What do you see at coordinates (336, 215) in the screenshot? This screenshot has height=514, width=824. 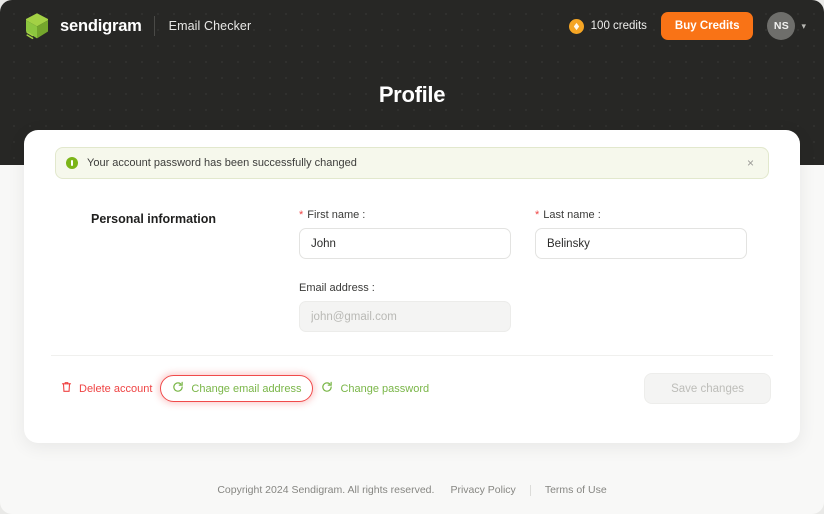 I see `first-name-label-text: First name :` at bounding box center [336, 215].